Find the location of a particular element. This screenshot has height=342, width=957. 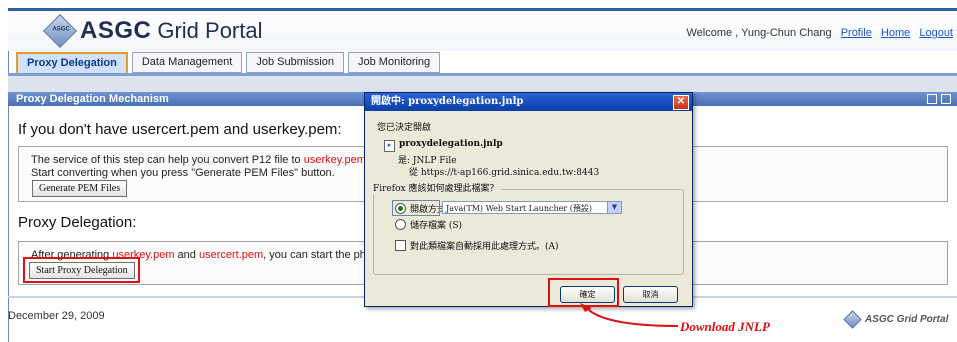

arrow-line is located at coordinates (631, 316).